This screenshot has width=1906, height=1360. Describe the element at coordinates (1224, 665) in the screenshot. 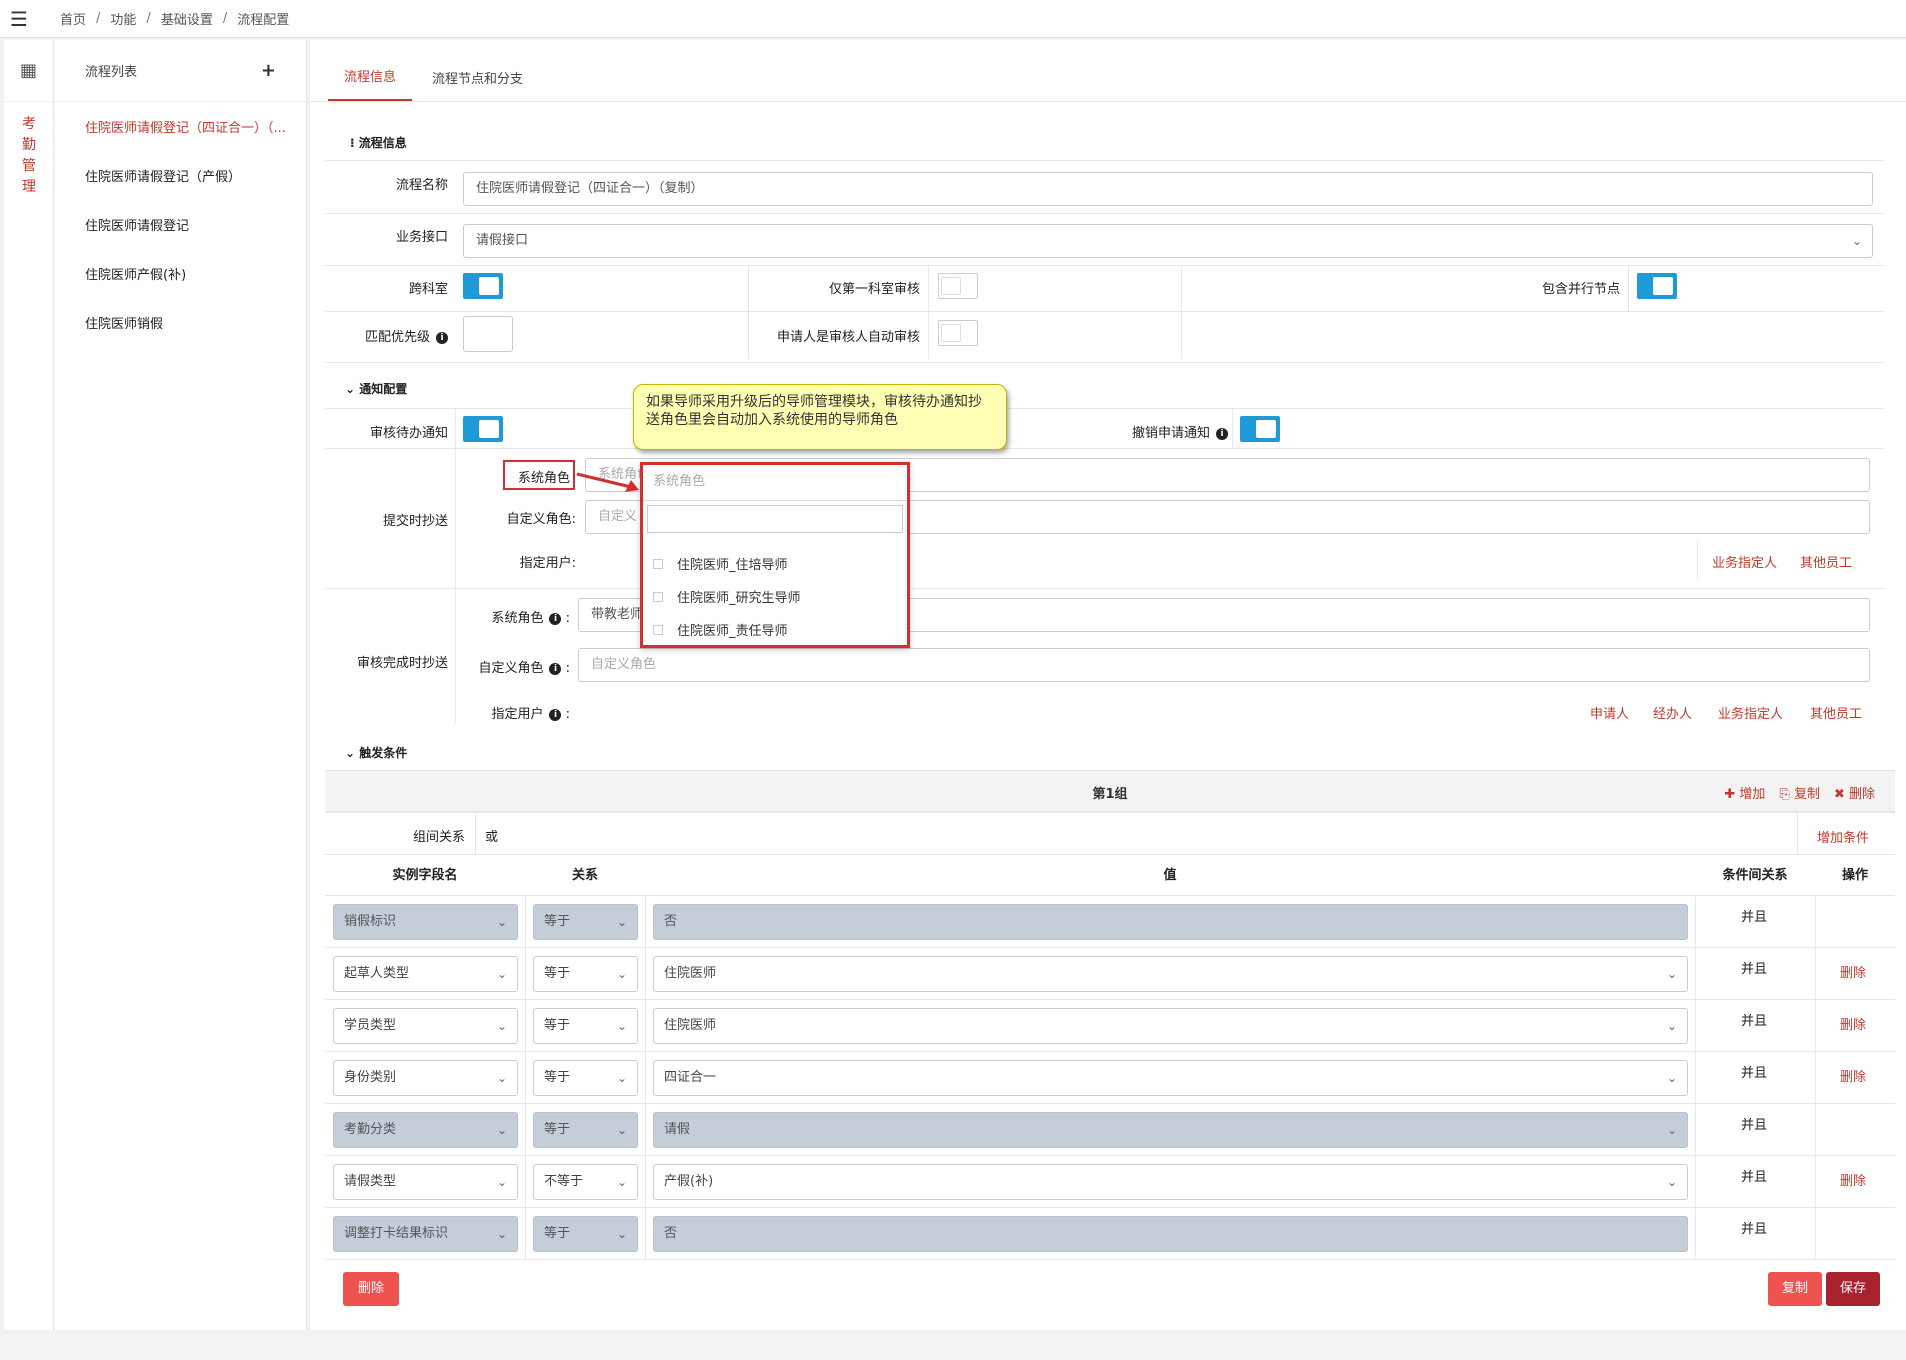

I see `complete-custom-role-select: 自定义角色` at that location.